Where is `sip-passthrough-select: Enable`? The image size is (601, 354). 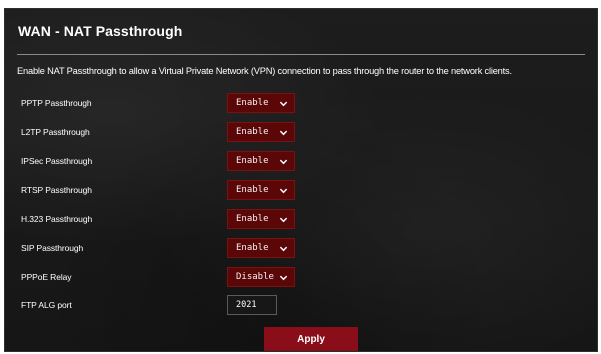 sip-passthrough-select: Enable is located at coordinates (261, 248).